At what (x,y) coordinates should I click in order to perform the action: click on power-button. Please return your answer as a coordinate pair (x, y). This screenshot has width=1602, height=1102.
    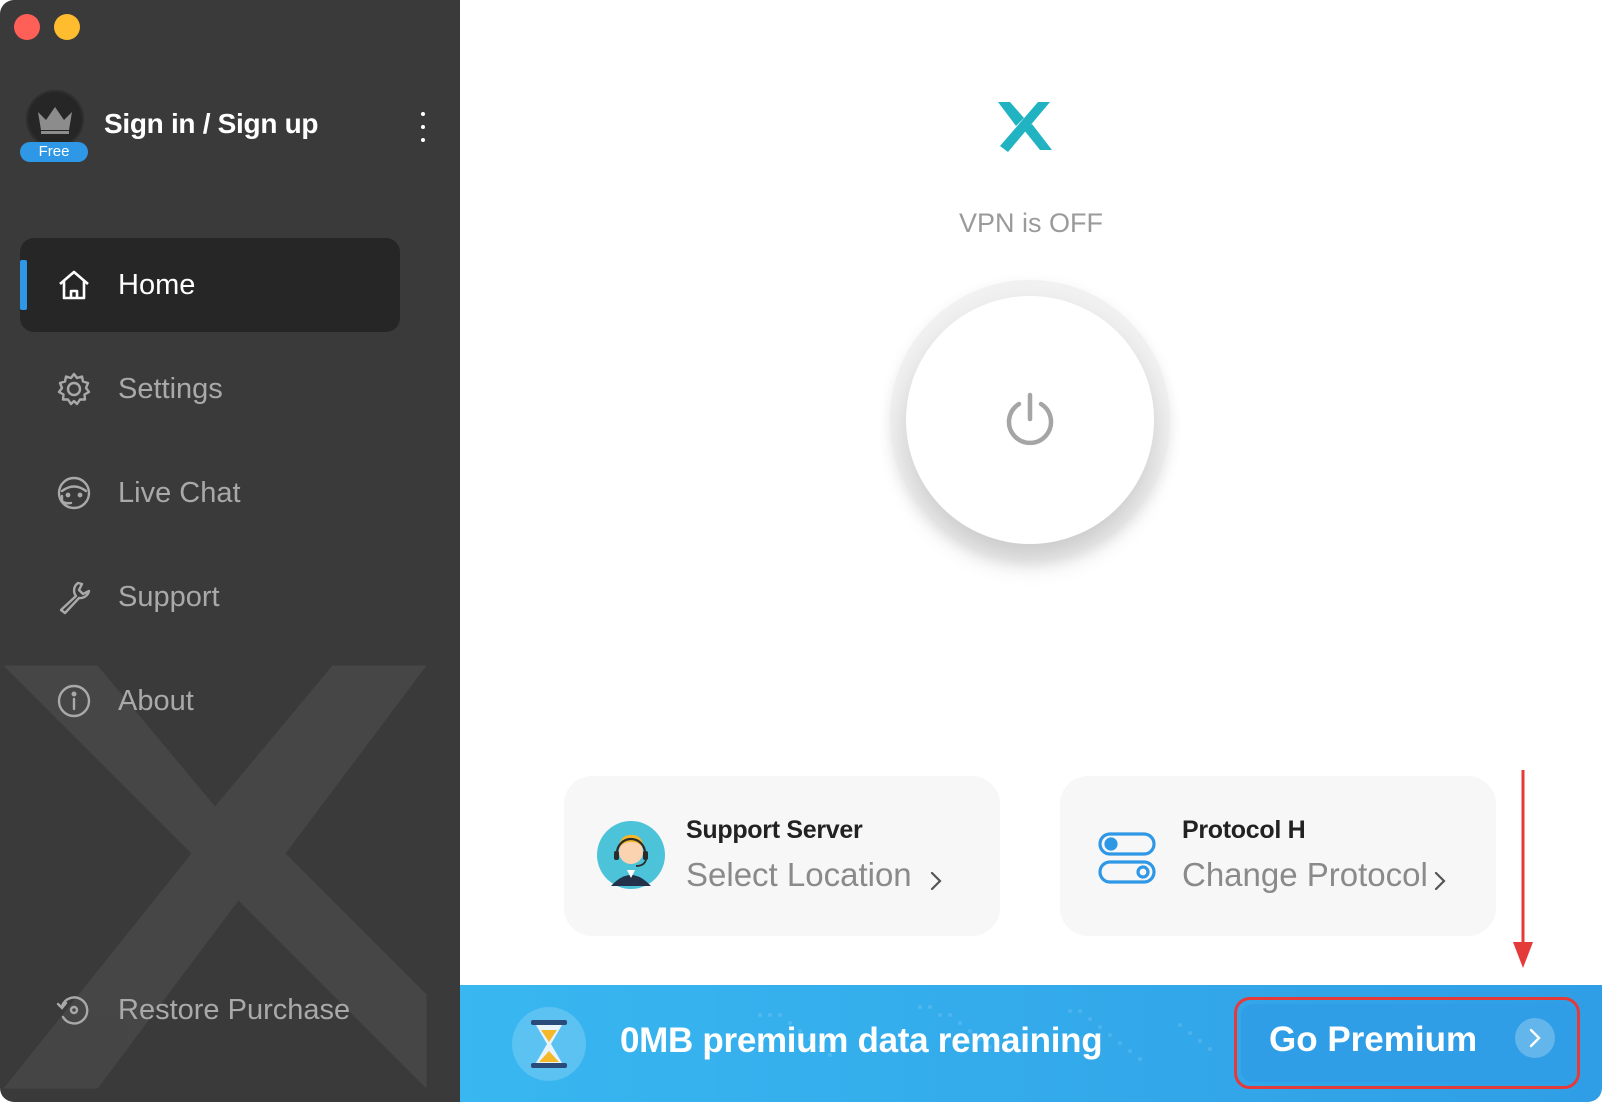
    Looking at the image, I should click on (1030, 420).